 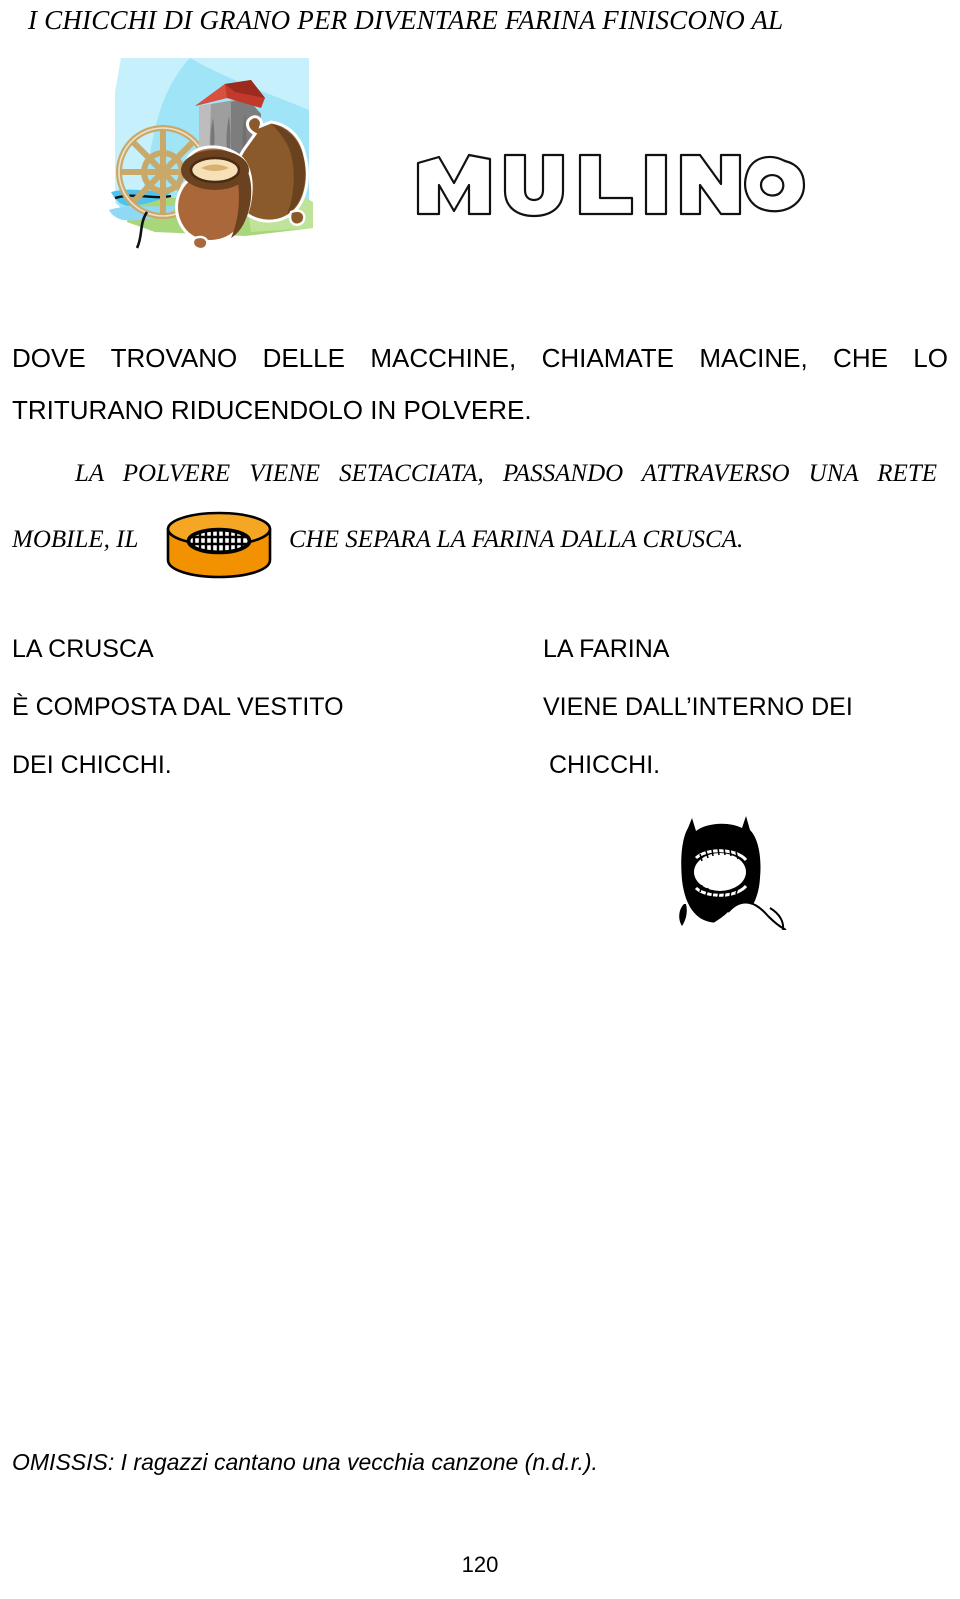 I want to click on mill-clipart, so click(x=215, y=152).